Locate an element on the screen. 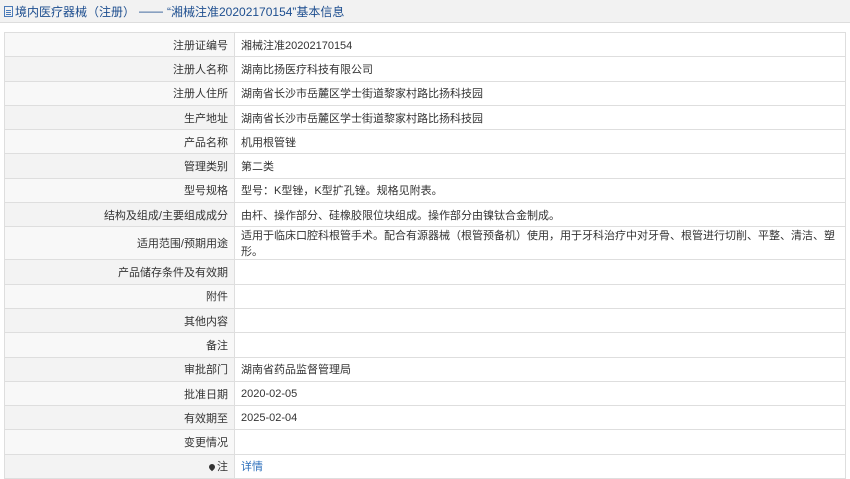  row-label: 审批部门 is located at coordinates (119, 369).